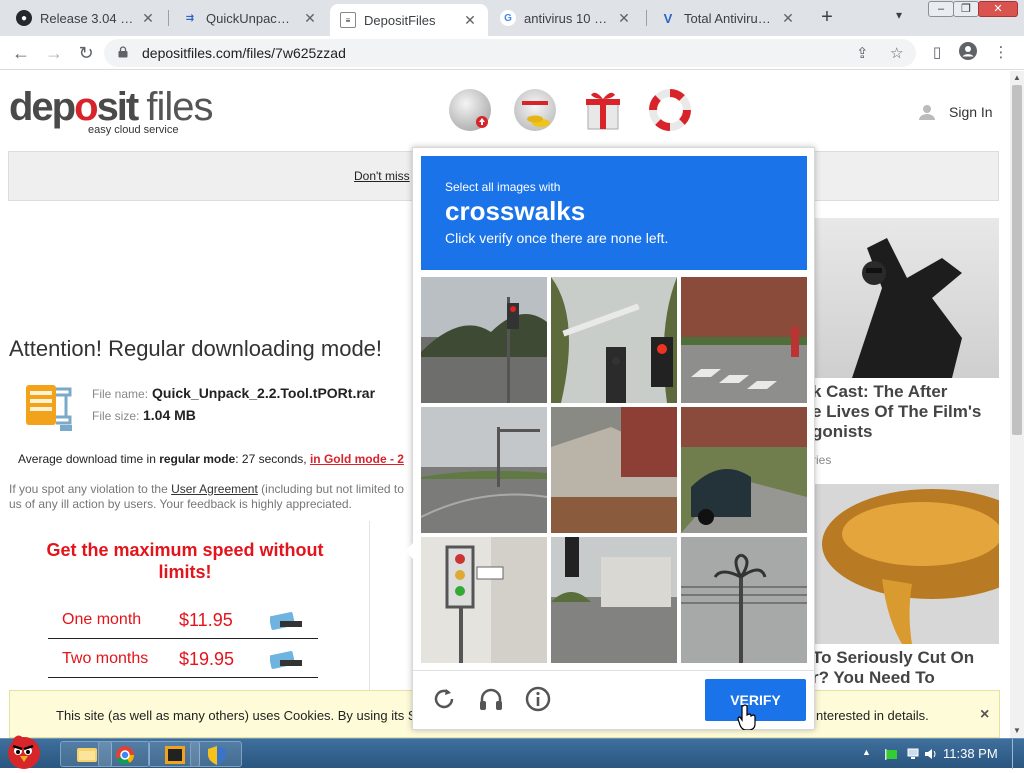 Image resolution: width=1024 pixels, height=773 pixels. What do you see at coordinates (670, 110) in the screenshot?
I see `lifebuoy-icon` at bounding box center [670, 110].